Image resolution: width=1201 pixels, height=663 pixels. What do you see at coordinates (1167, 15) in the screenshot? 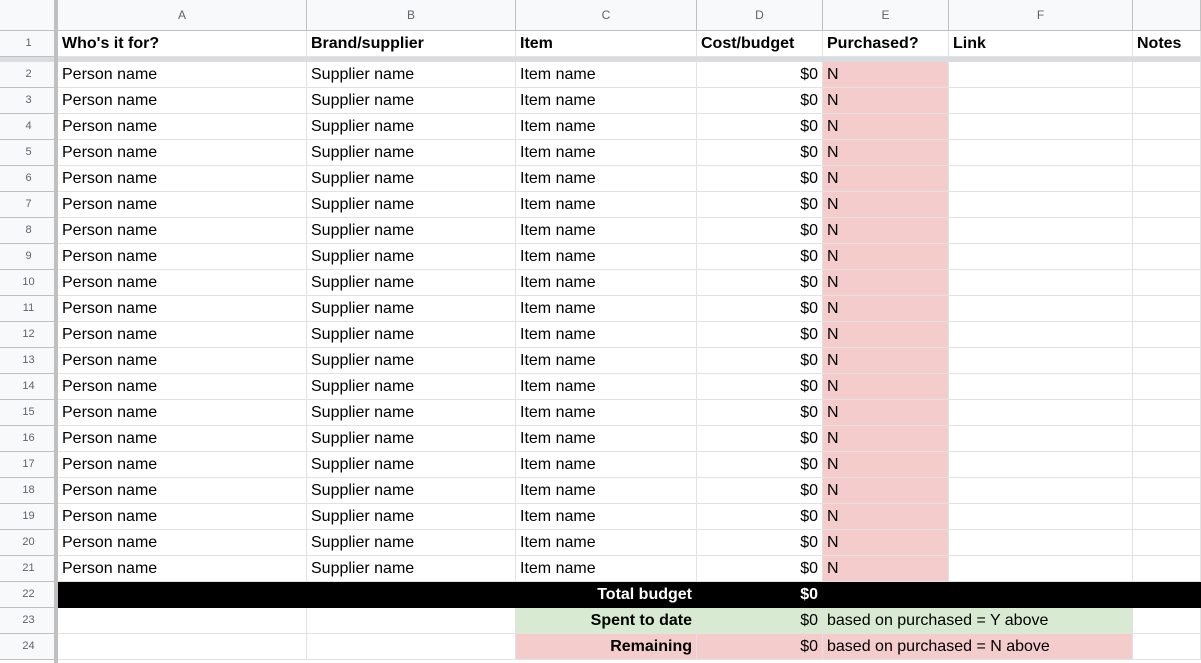
I see `column-header-g` at bounding box center [1167, 15].